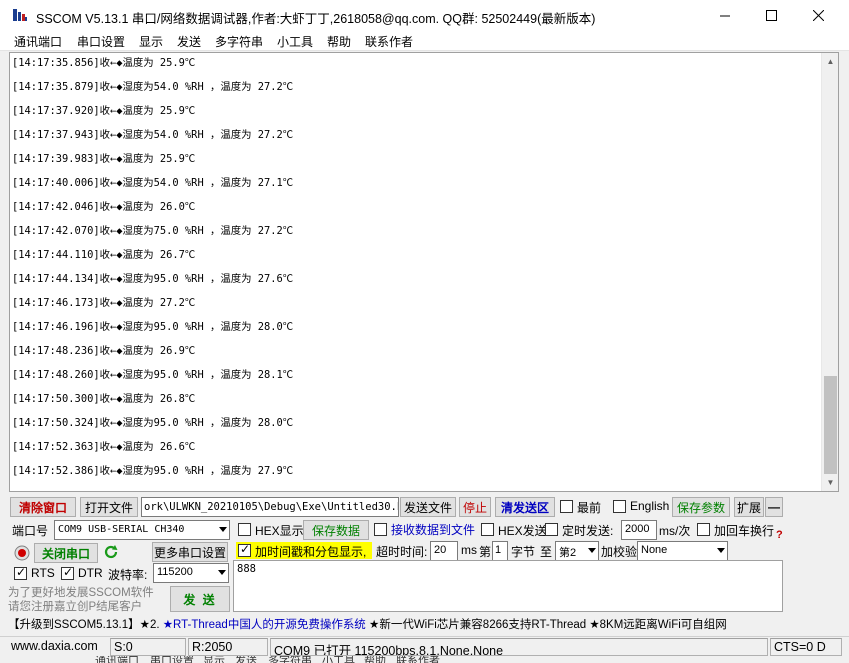  What do you see at coordinates (200, 599) in the screenshot?
I see `send-button: 发 送` at bounding box center [200, 599].